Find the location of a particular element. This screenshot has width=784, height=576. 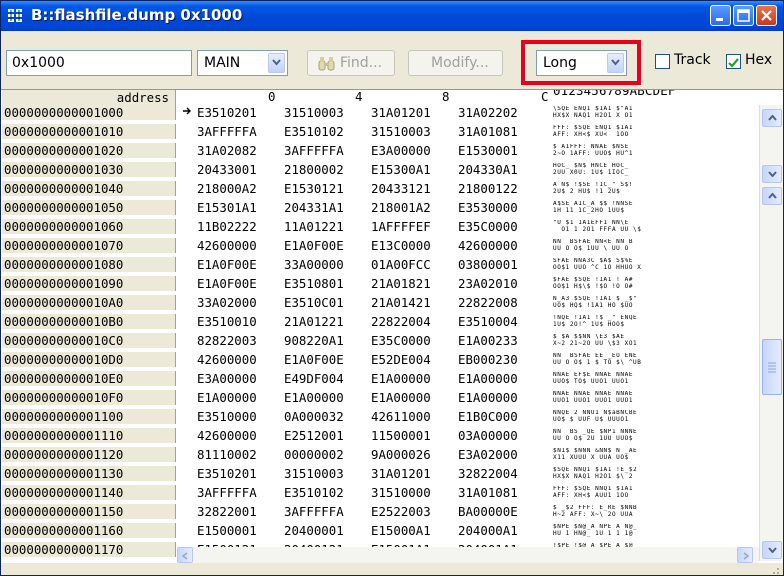

hex-word: 00000002 is located at coordinates (314, 454).